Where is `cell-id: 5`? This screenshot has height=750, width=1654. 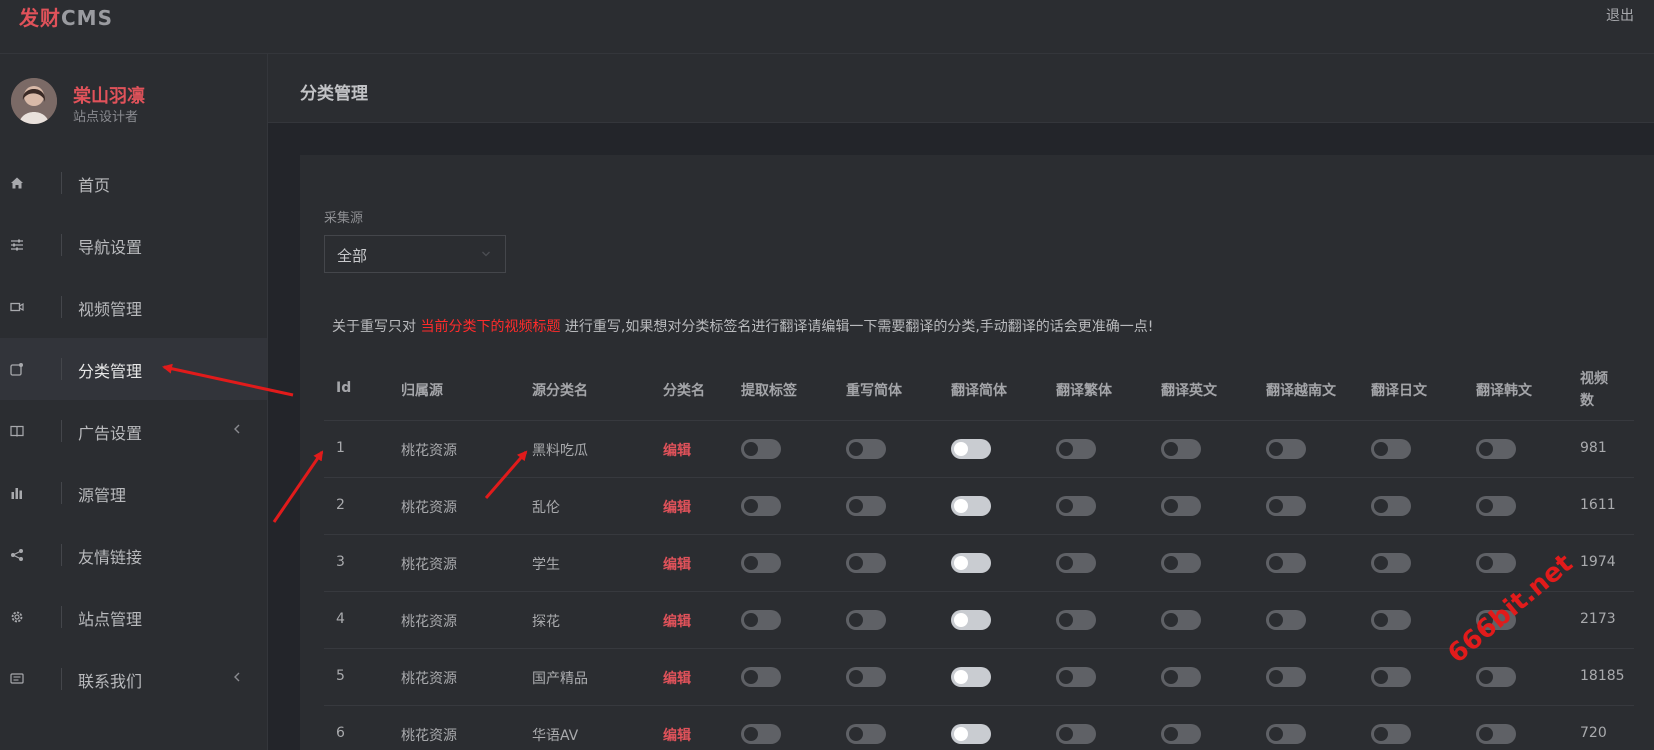
cell-id: 5 is located at coordinates (340, 676).